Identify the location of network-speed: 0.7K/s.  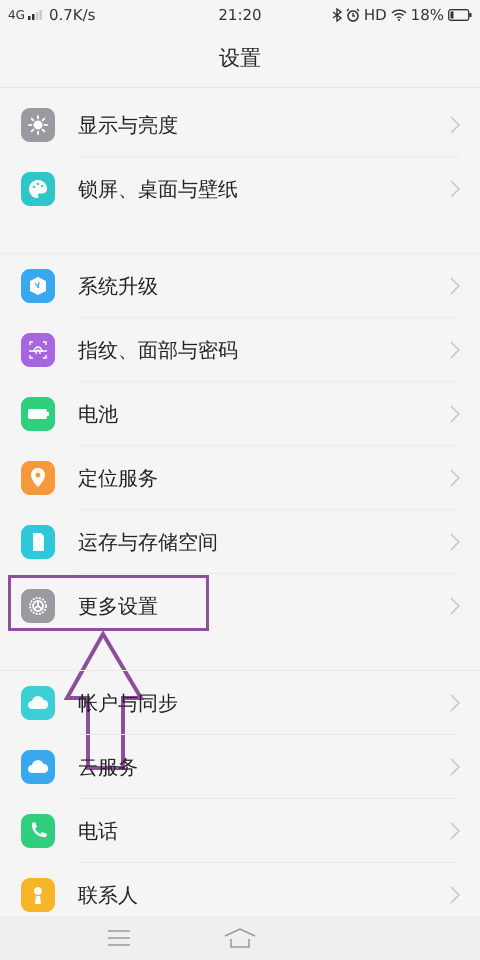
(72, 15).